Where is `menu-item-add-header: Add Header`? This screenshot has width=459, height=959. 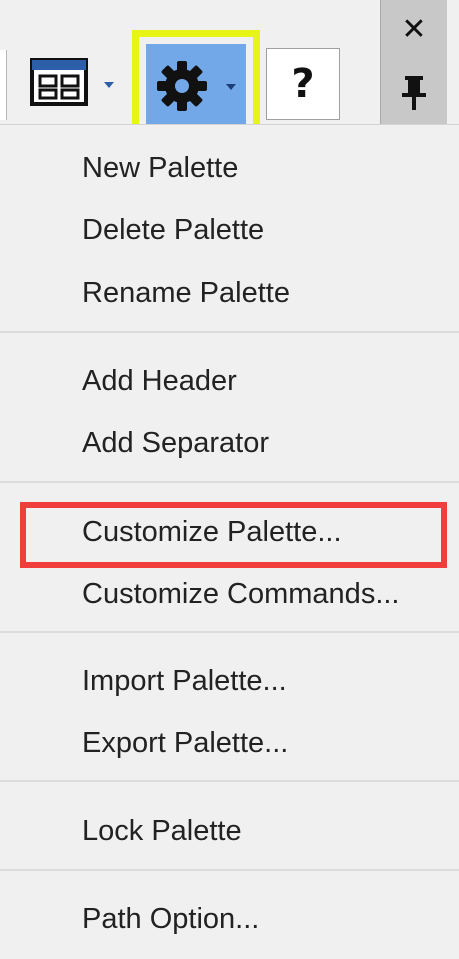
menu-item-add-header: Add Header is located at coordinates (159, 381).